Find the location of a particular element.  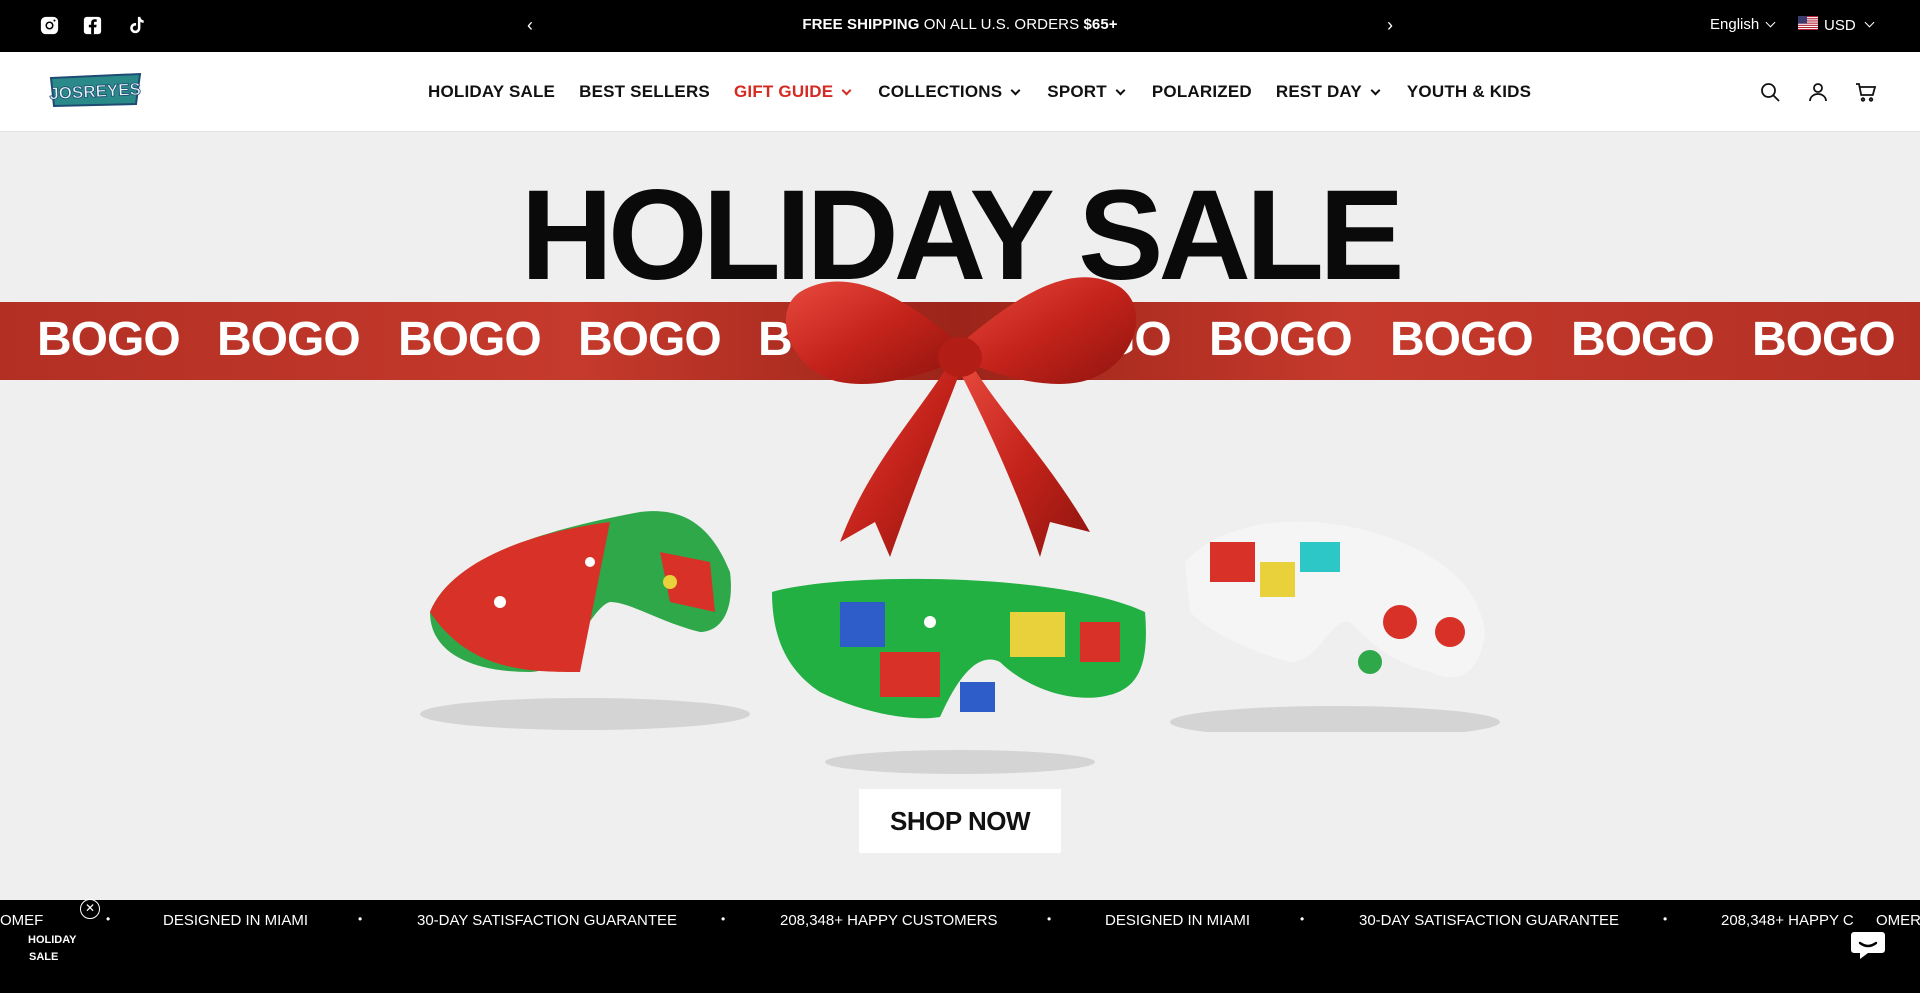

currency-selector: USD is located at coordinates (1836, 25).